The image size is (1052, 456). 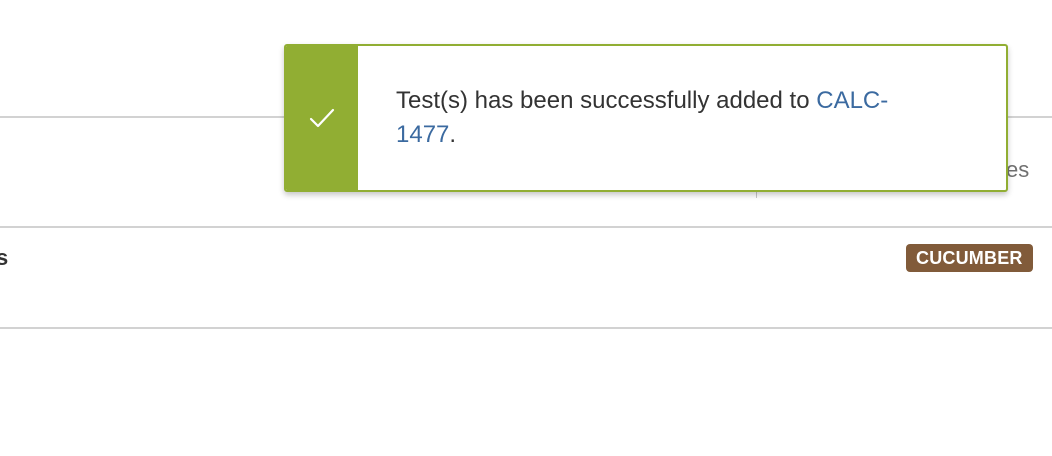 I want to click on toast-message-text: Test(s) has been successfully added to, so click(x=606, y=100).